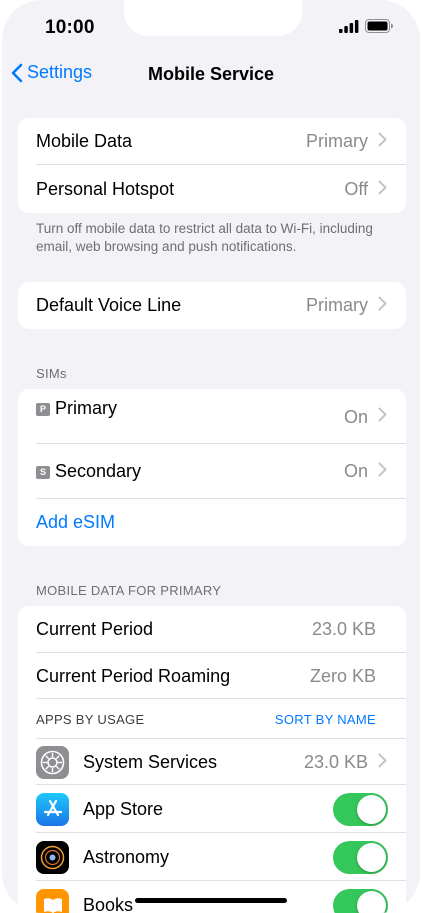 This screenshot has height=913, width=422. I want to click on books-toggle, so click(360, 900).